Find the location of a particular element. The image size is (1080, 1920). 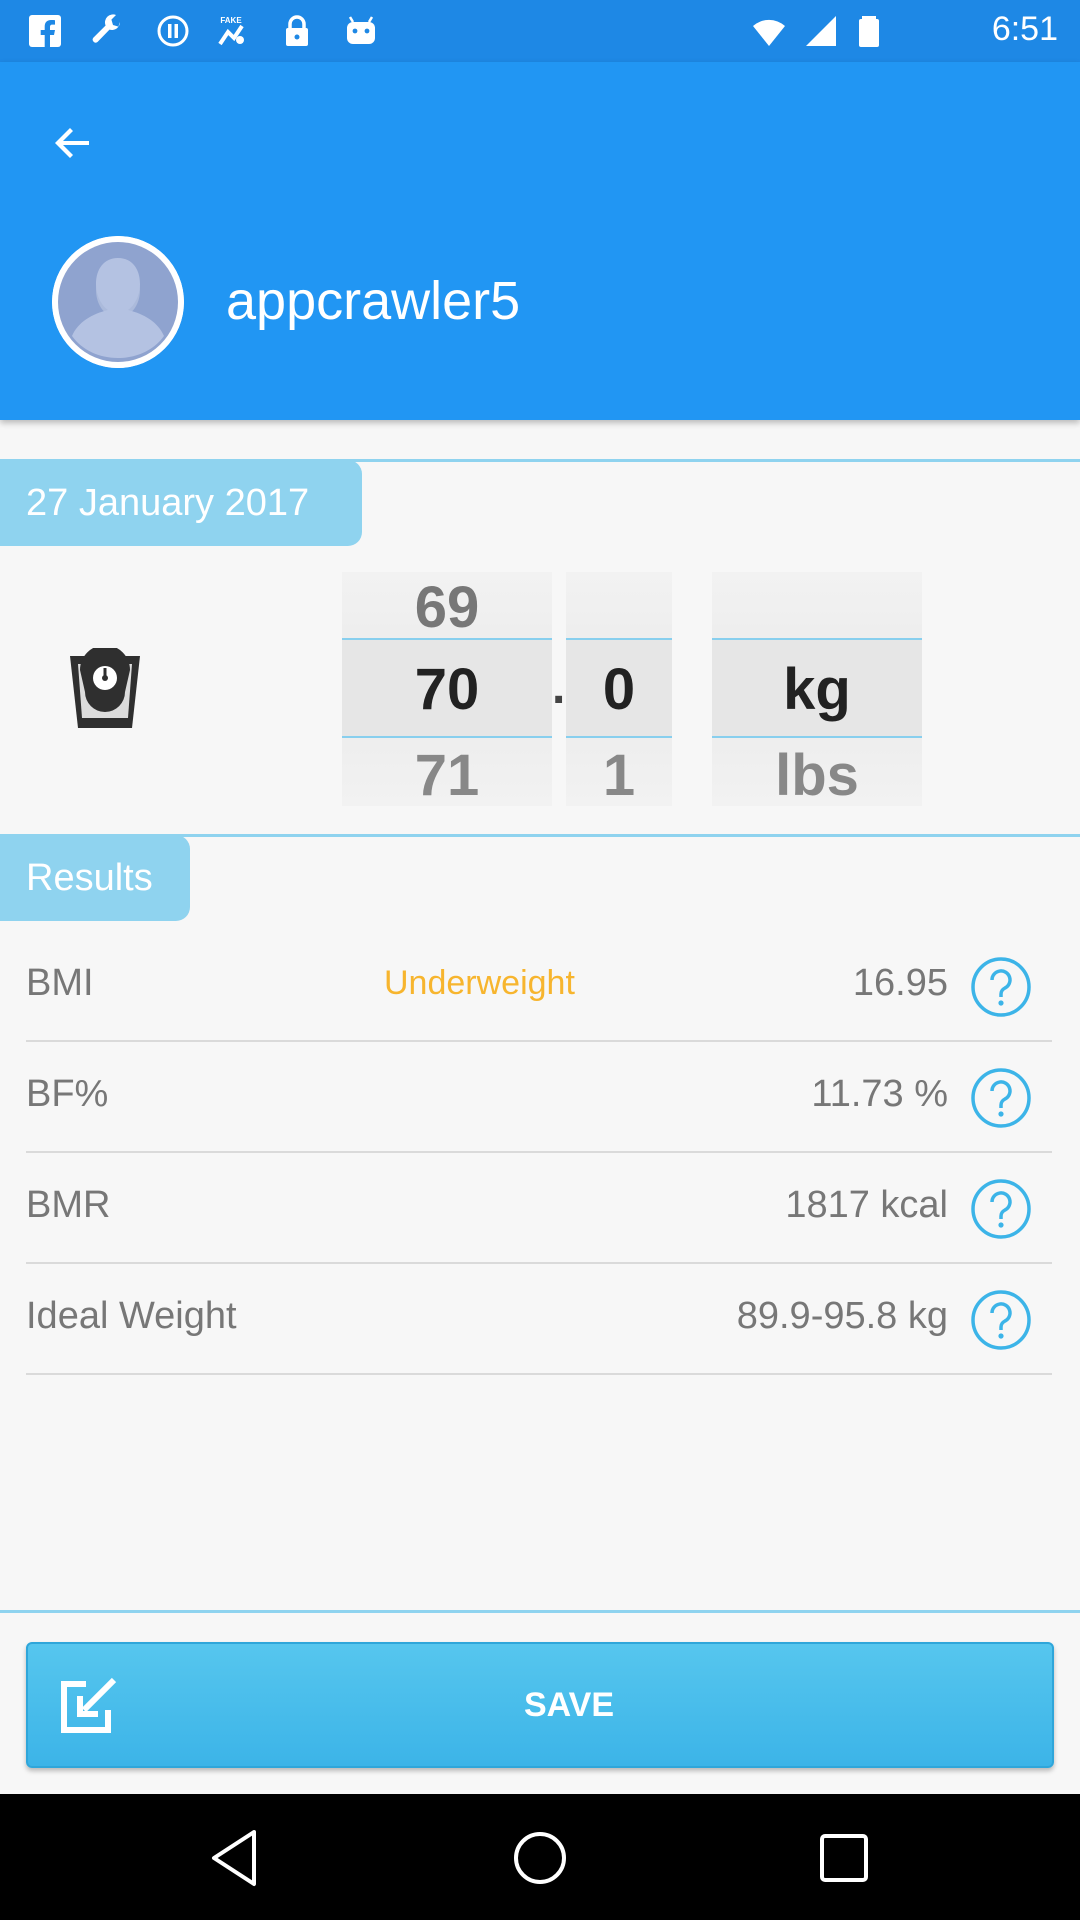

android-icon is located at coordinates (361, 30).